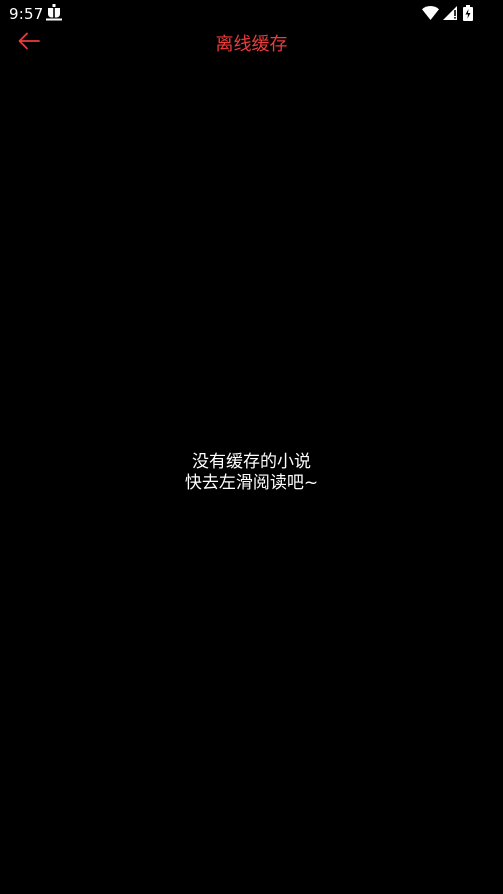 This screenshot has width=503, height=894. What do you see at coordinates (251, 462) in the screenshot?
I see `empty-state-line-1: 没有缓存的小说` at bounding box center [251, 462].